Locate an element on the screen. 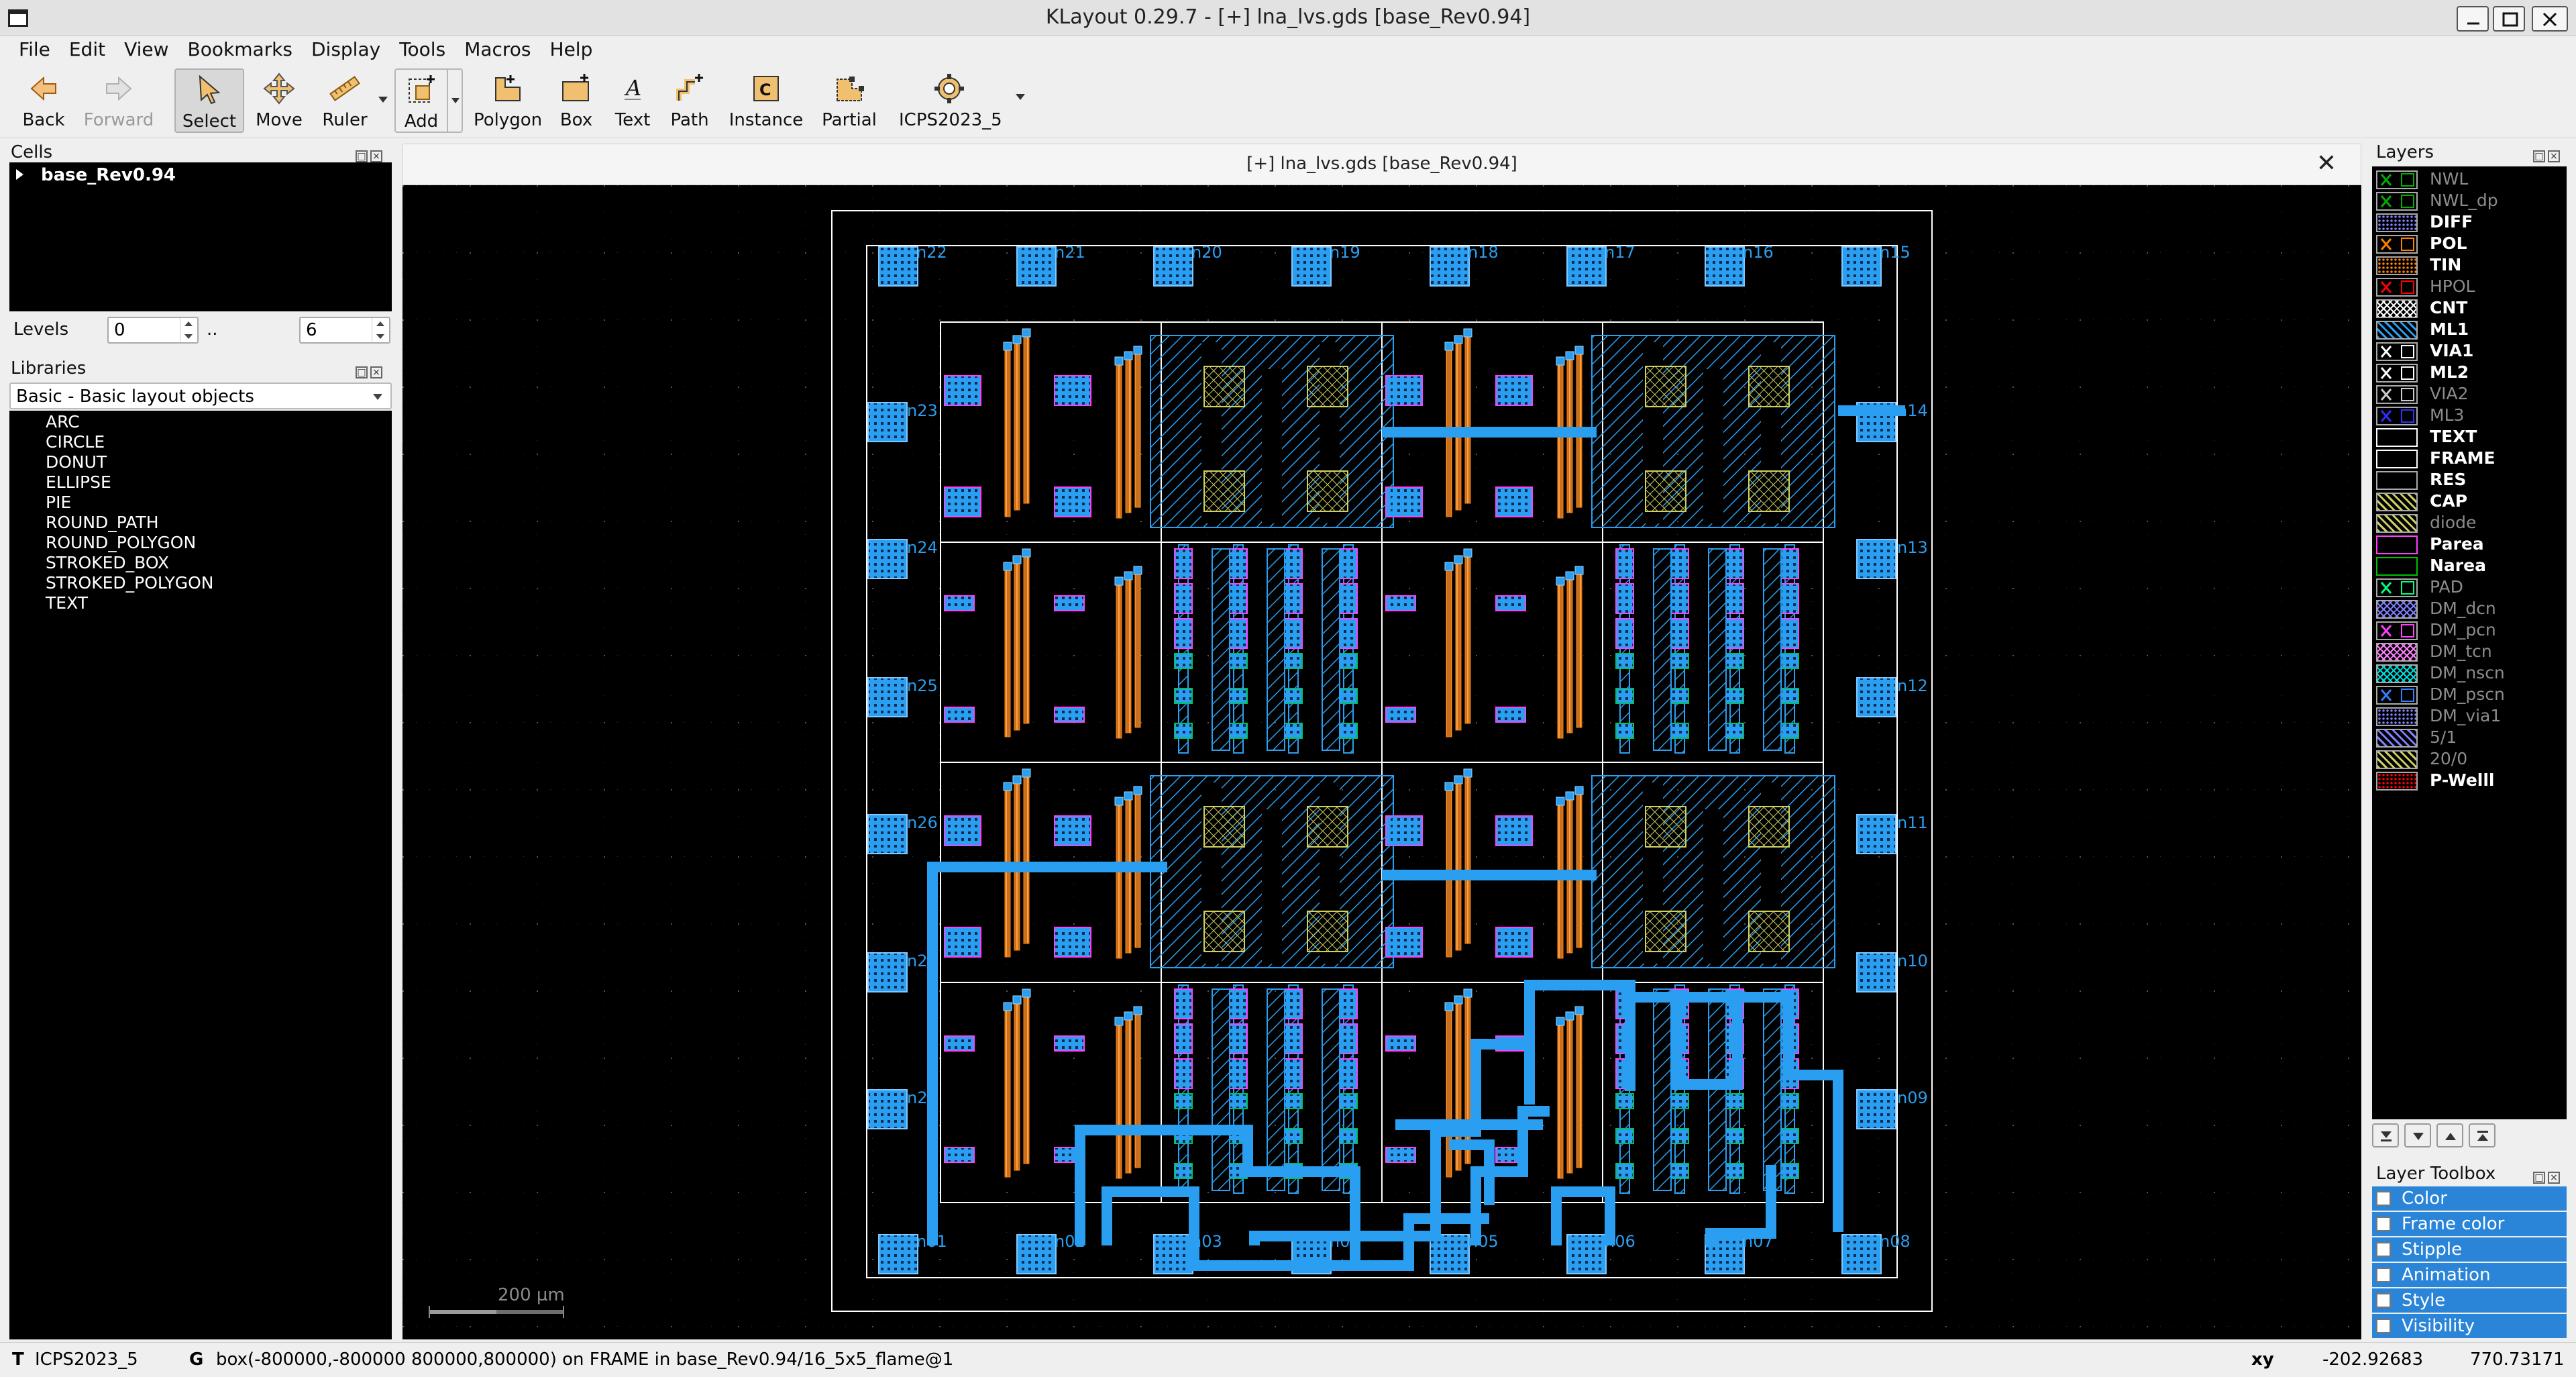 This screenshot has height=1377, width=2576. layer-row: NWL_dp is located at coordinates (2469, 202).